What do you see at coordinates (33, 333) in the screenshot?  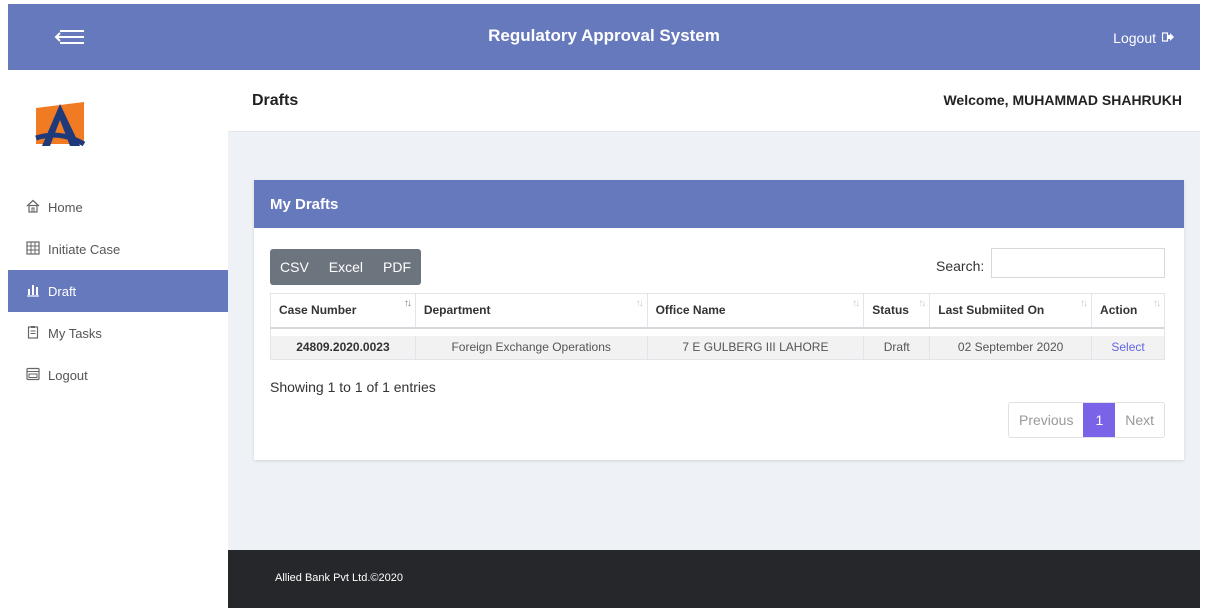 I see `clipboard-icon` at bounding box center [33, 333].